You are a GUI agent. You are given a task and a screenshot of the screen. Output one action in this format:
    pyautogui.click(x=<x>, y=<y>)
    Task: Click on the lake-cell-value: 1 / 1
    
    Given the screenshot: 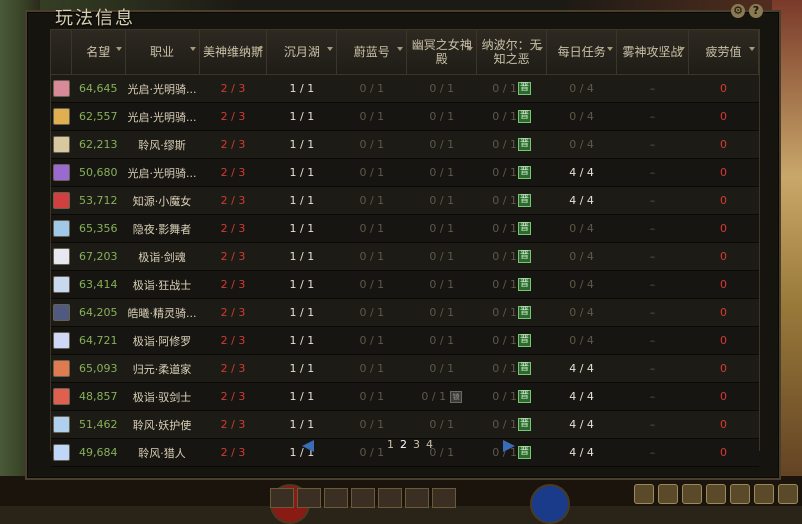 What is the action you would take?
    pyautogui.click(x=302, y=256)
    